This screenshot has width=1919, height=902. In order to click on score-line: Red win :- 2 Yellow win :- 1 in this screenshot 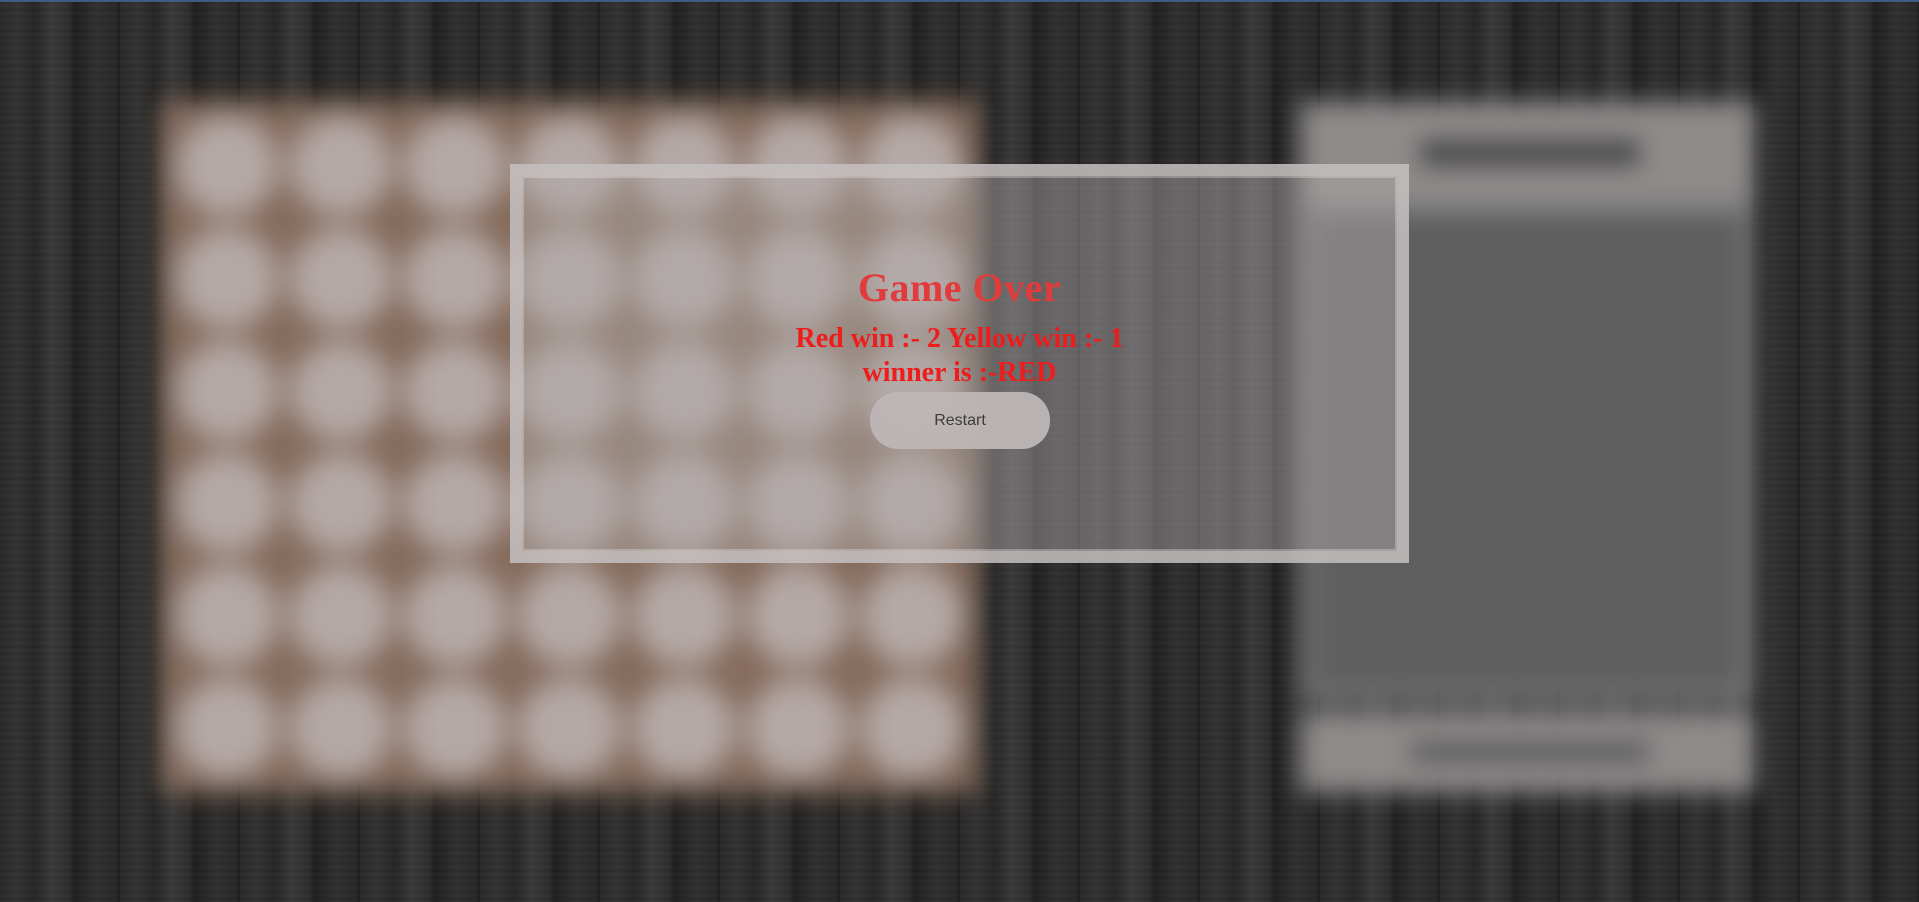, I will do `click(959, 338)`.